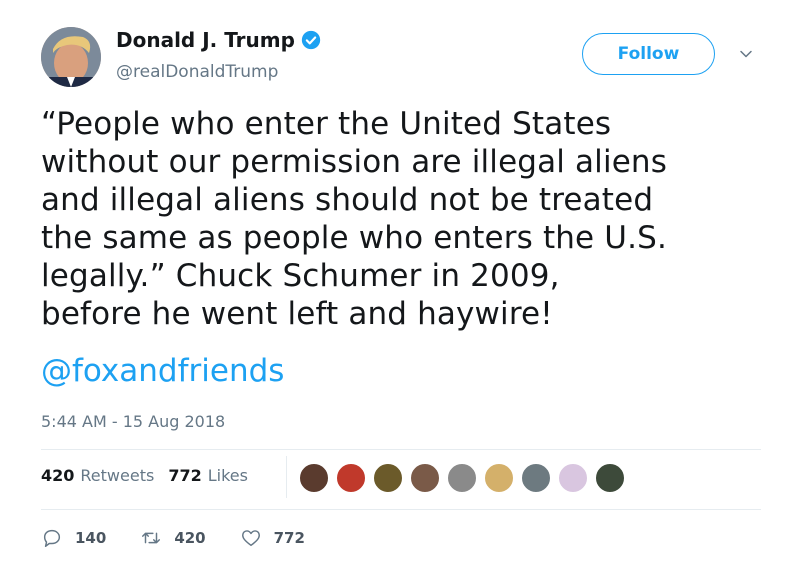 Image resolution: width=798 pixels, height=564 pixels. I want to click on engagement-stats: 420 Retweets 772 Likes, so click(151, 475).